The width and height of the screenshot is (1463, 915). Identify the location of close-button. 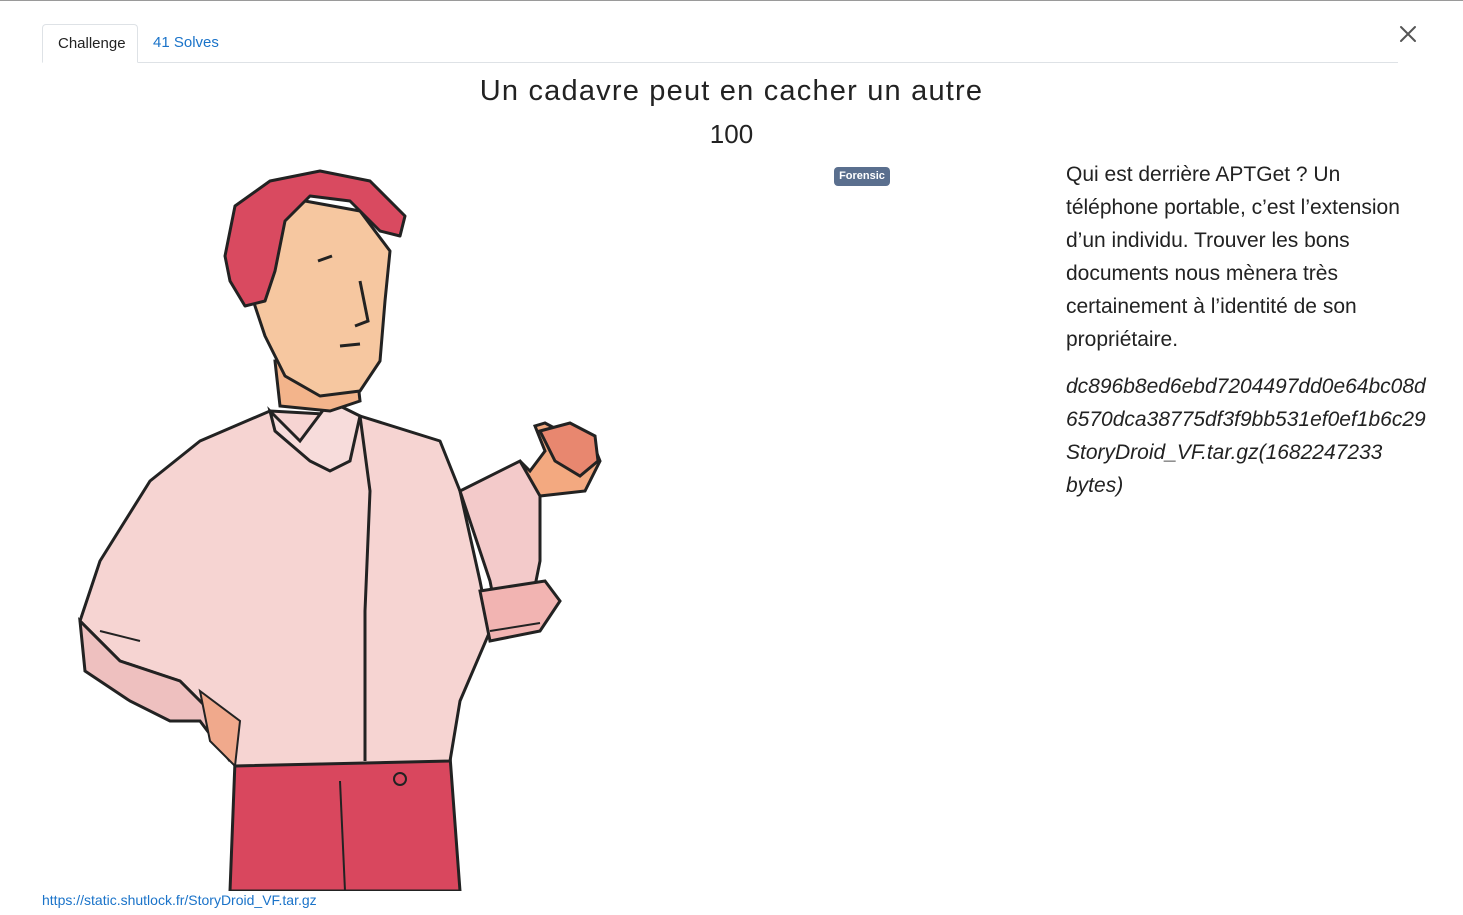
(1408, 34).